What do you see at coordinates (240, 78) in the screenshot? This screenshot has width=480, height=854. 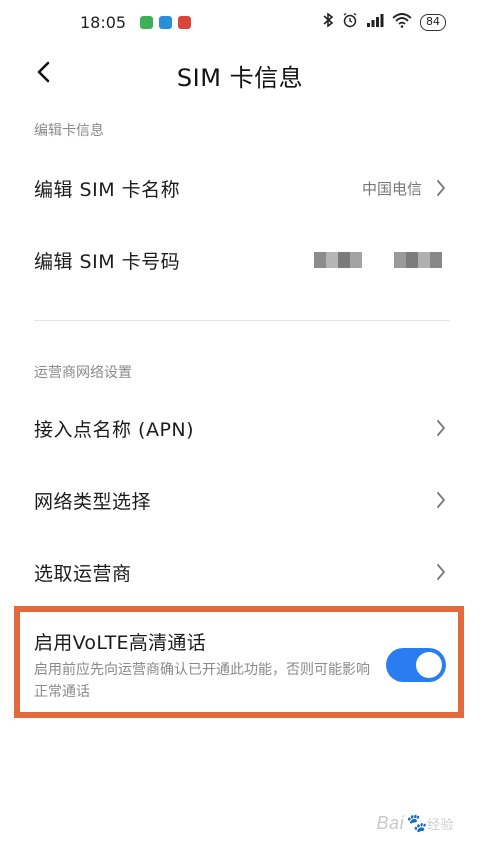 I see `page-title: SIM 卡信息` at bounding box center [240, 78].